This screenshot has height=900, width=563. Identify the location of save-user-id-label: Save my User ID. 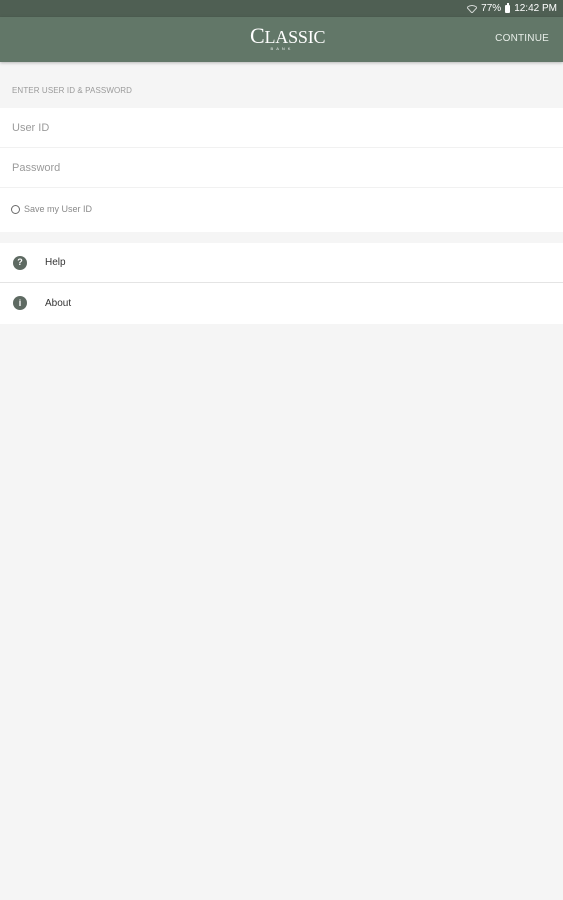
(58, 209).